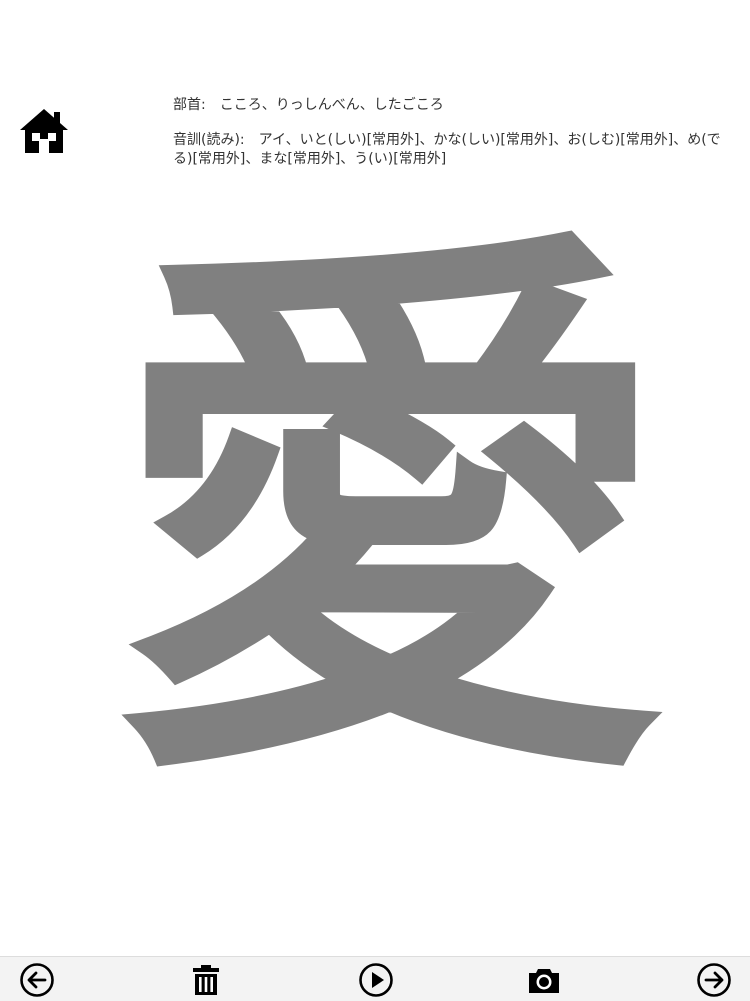 The width and height of the screenshot is (750, 1001). I want to click on radical-value: こころ、りっしんべん、したごころ, so click(331, 105).